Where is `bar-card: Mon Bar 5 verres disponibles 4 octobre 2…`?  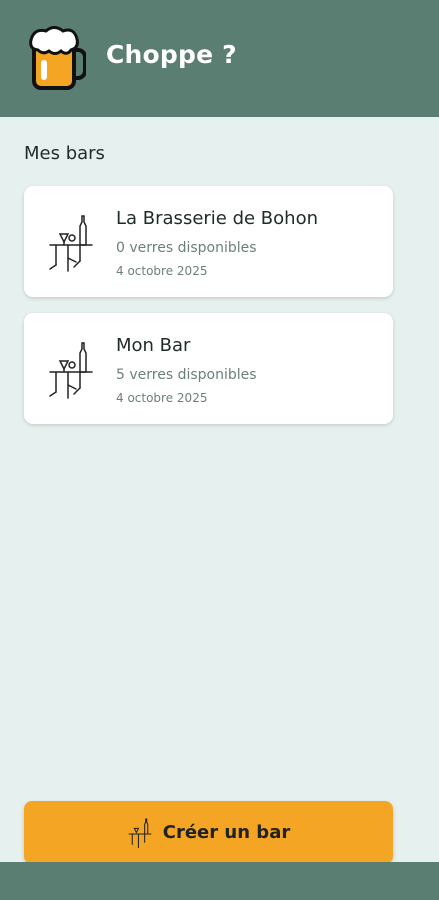 bar-card: Mon Bar 5 verres disponibles 4 octobre 2… is located at coordinates (208, 368).